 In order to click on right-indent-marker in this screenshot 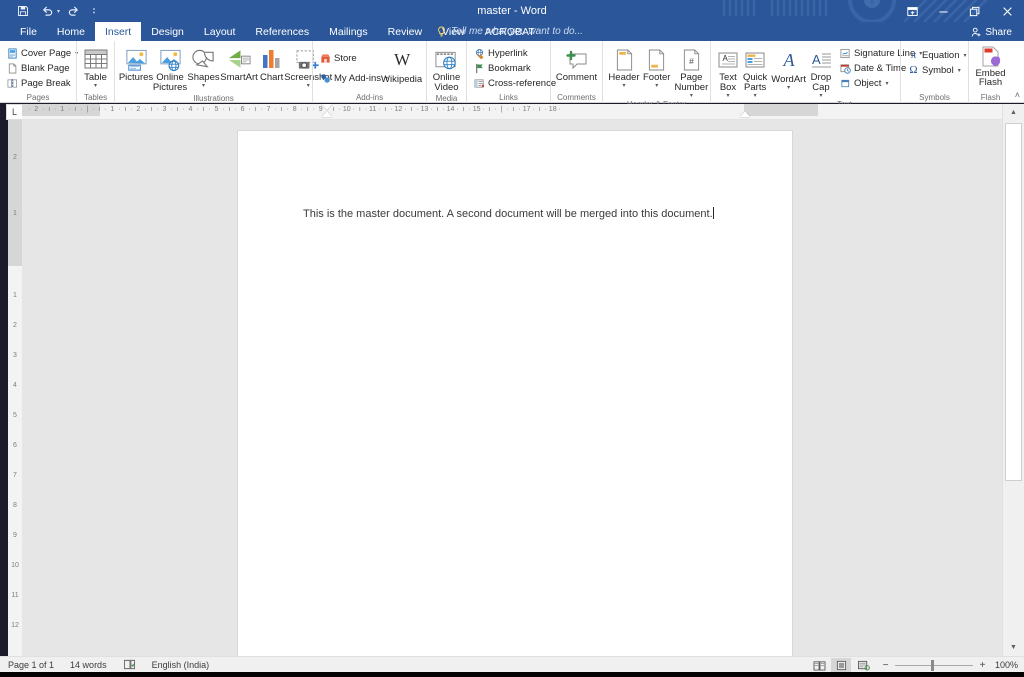, I will do `click(745, 114)`.